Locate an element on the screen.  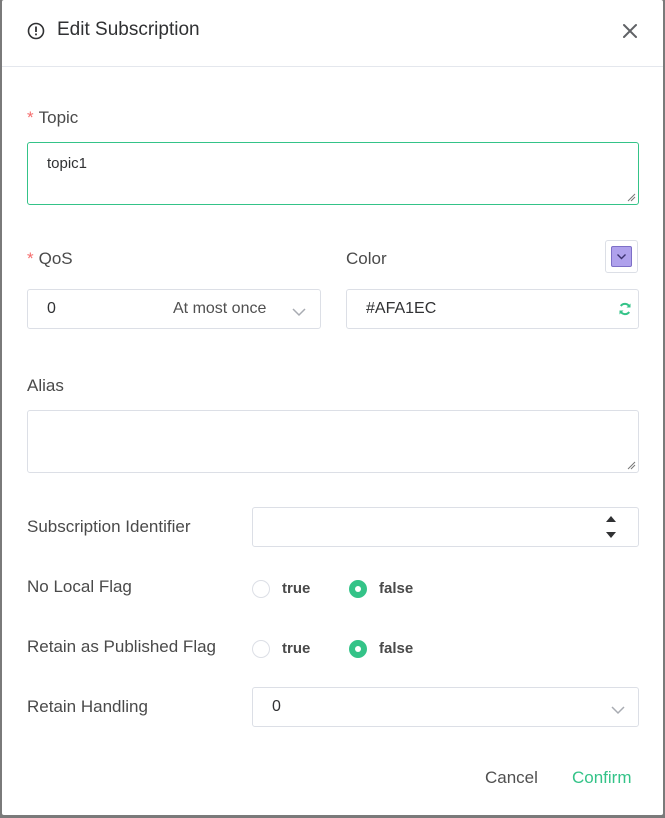
qos-value: 0 is located at coordinates (51, 308).